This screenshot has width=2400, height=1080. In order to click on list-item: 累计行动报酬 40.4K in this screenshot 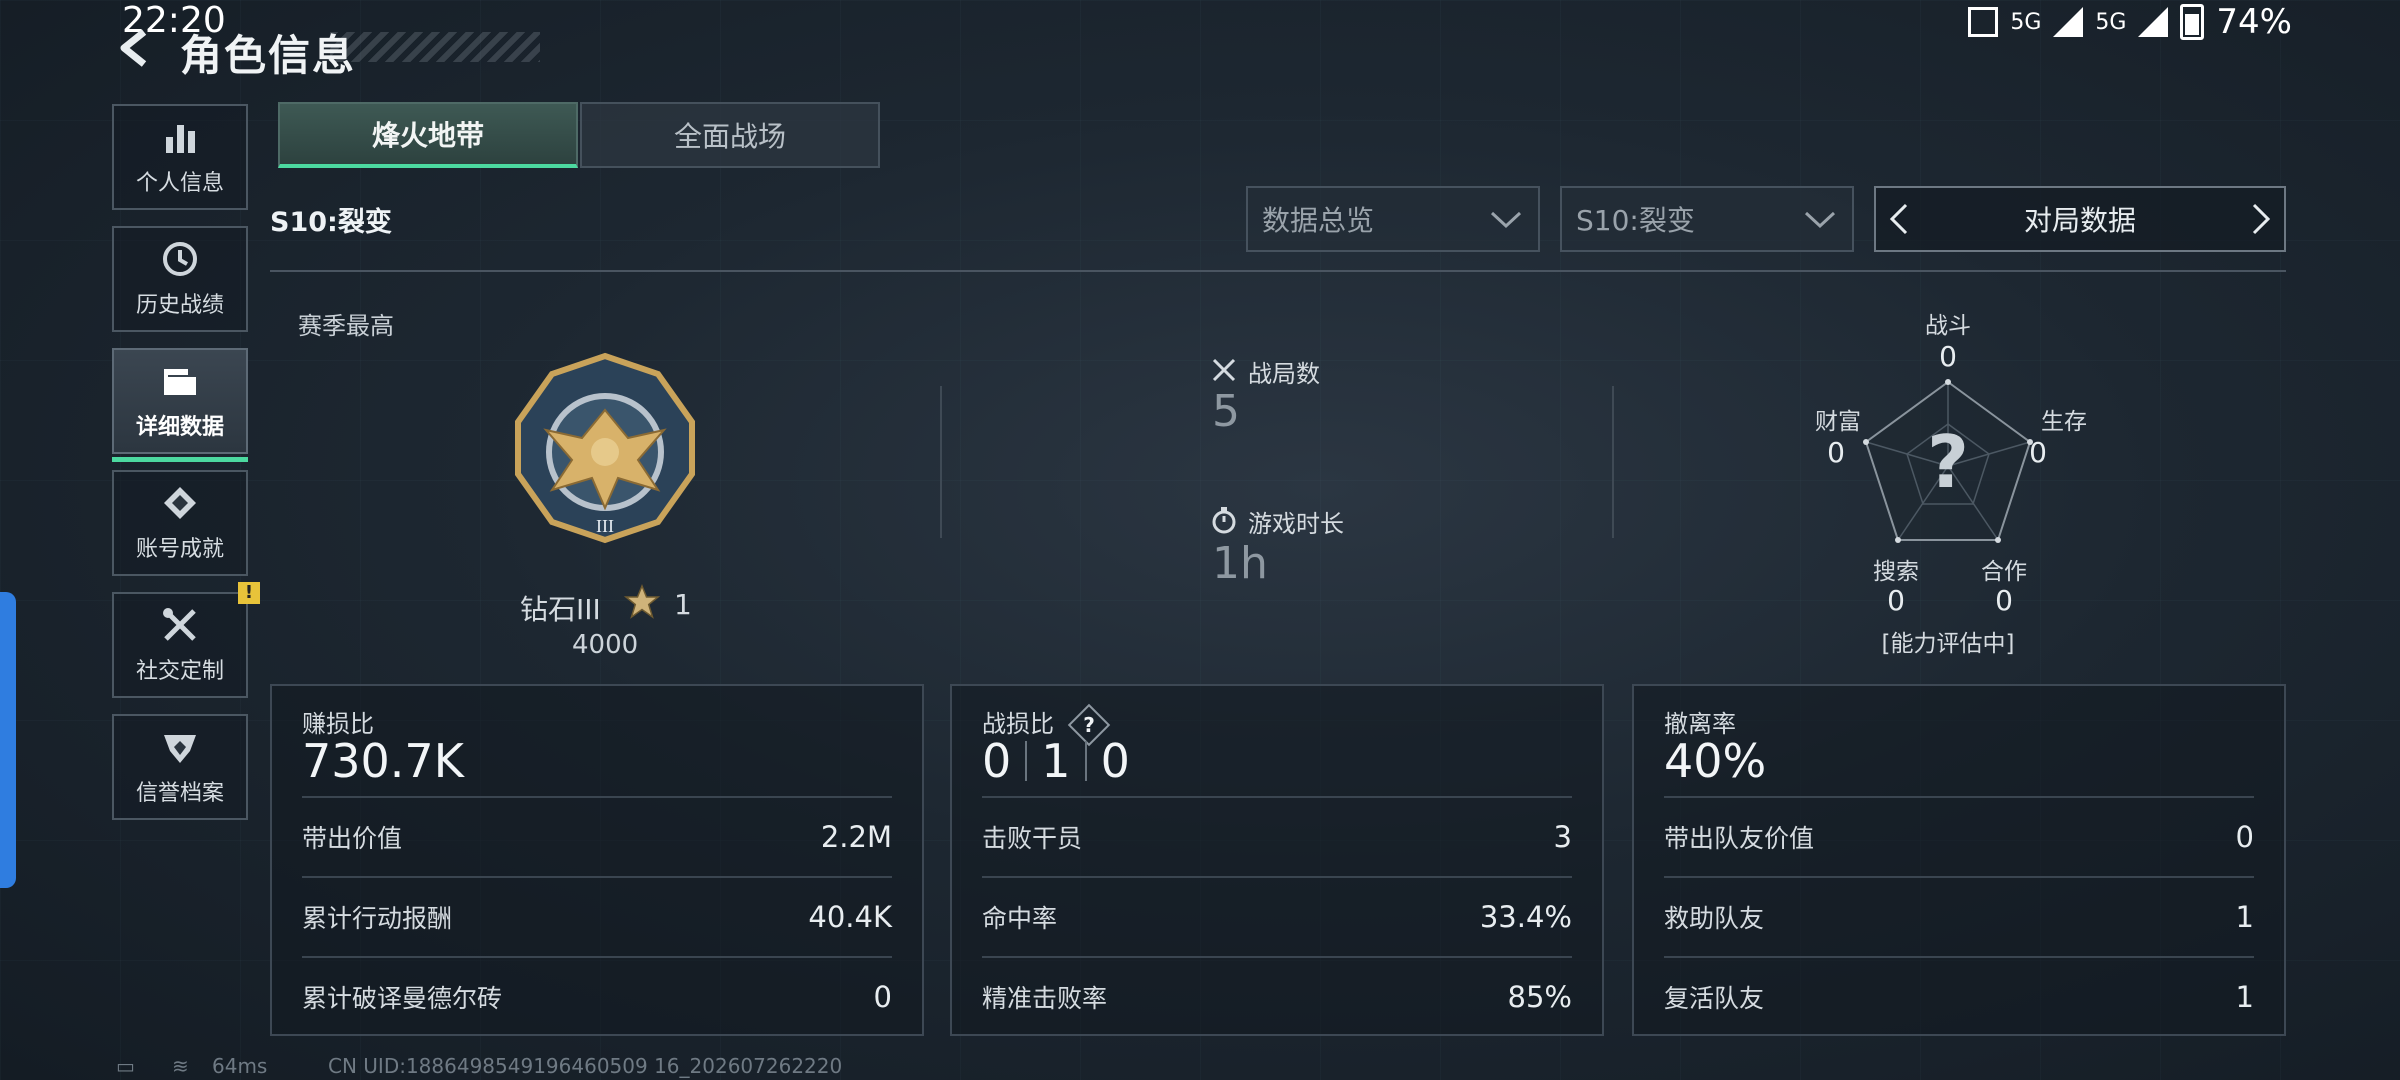, I will do `click(597, 916)`.